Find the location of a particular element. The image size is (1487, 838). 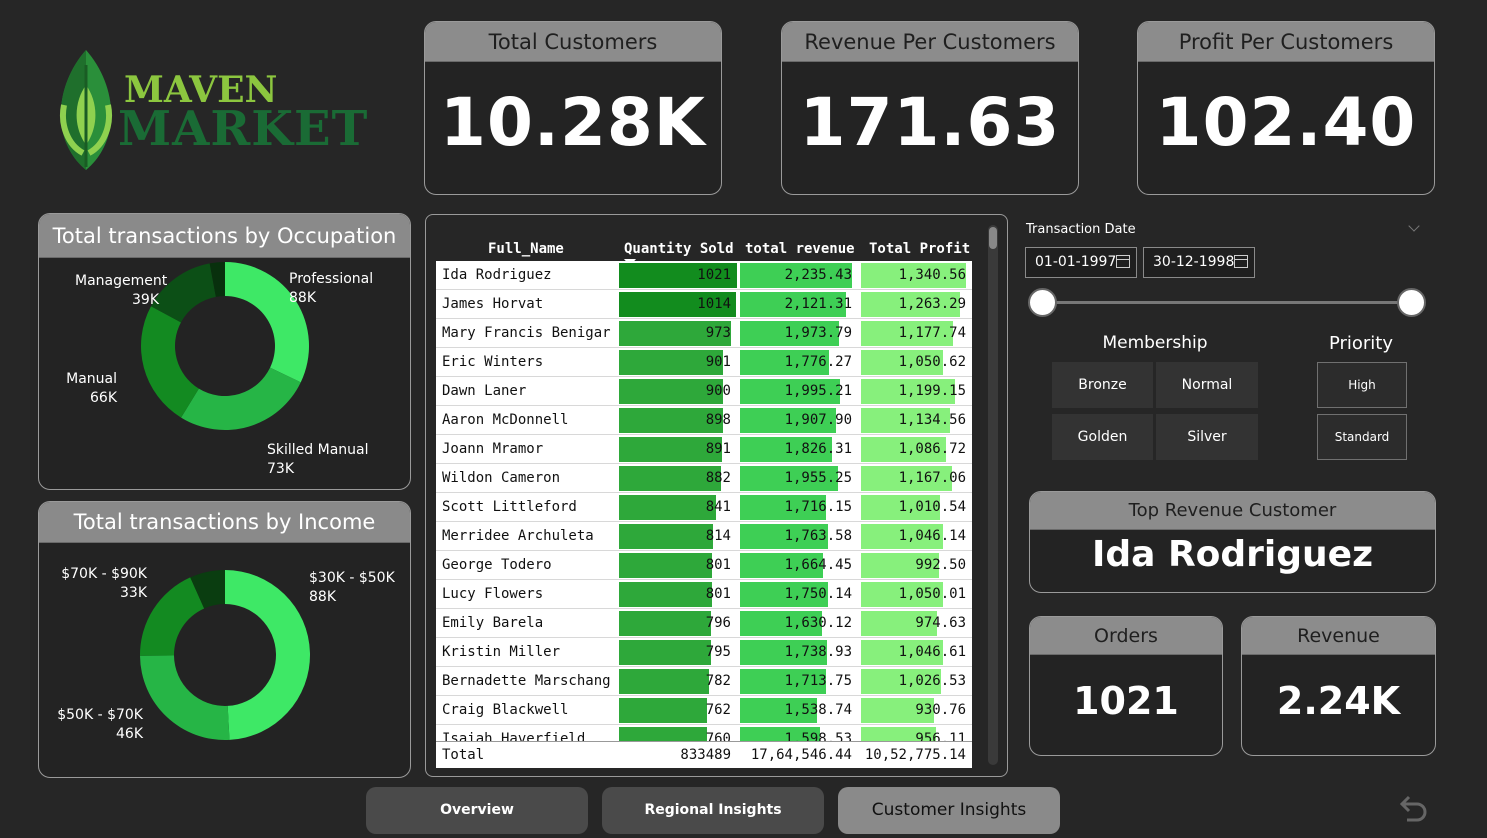

table-row: Craig Blackwell 762 1,538.74 930.76 is located at coordinates (704, 710).